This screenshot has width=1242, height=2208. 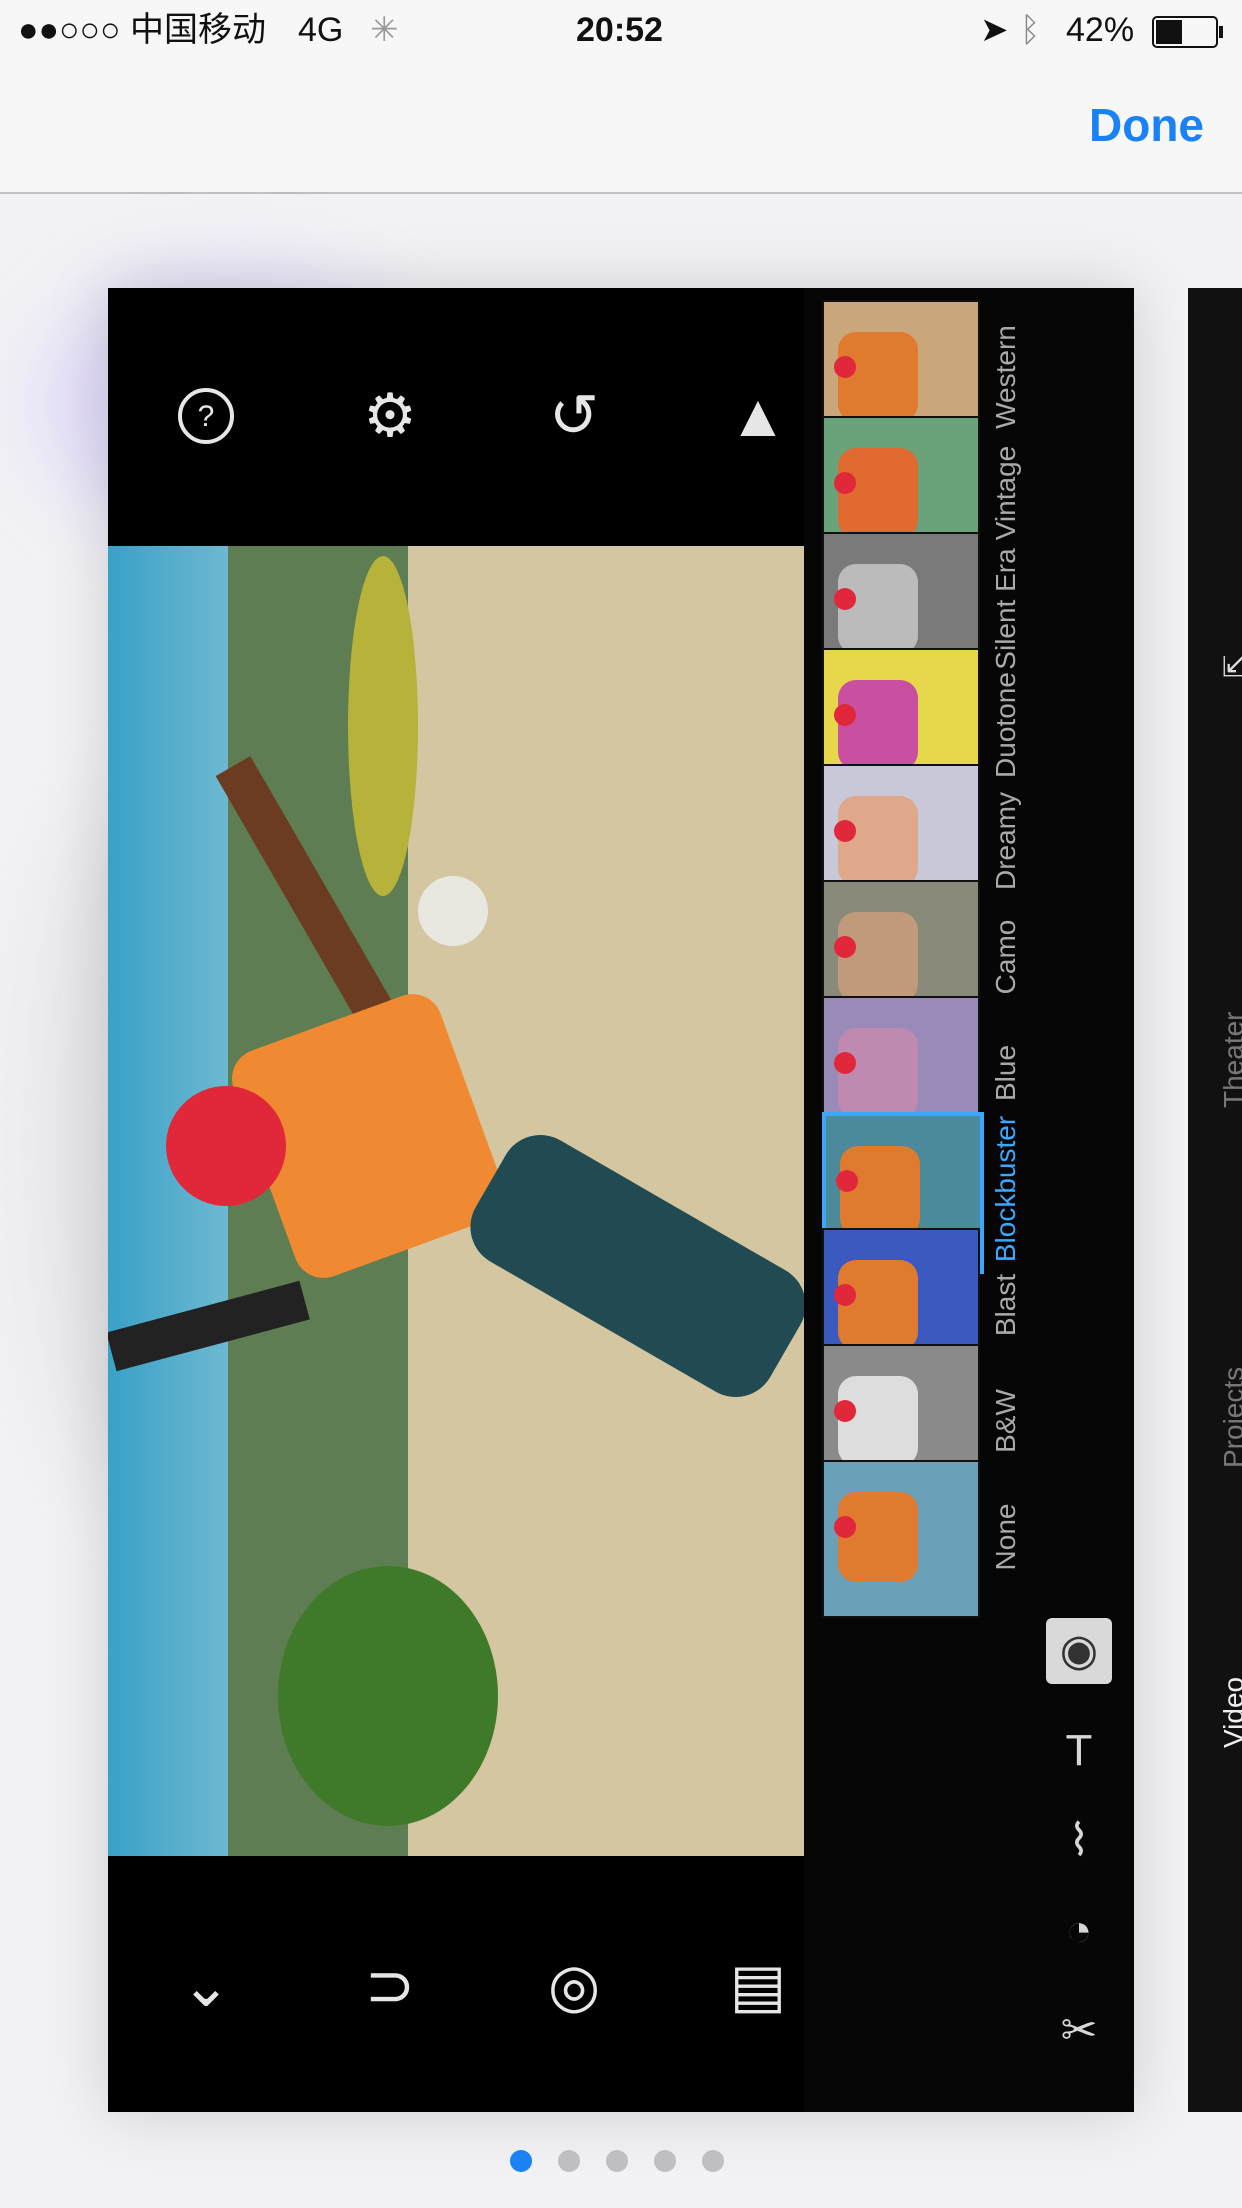 I want to click on share-icon: ⇱, so click(x=1230, y=666).